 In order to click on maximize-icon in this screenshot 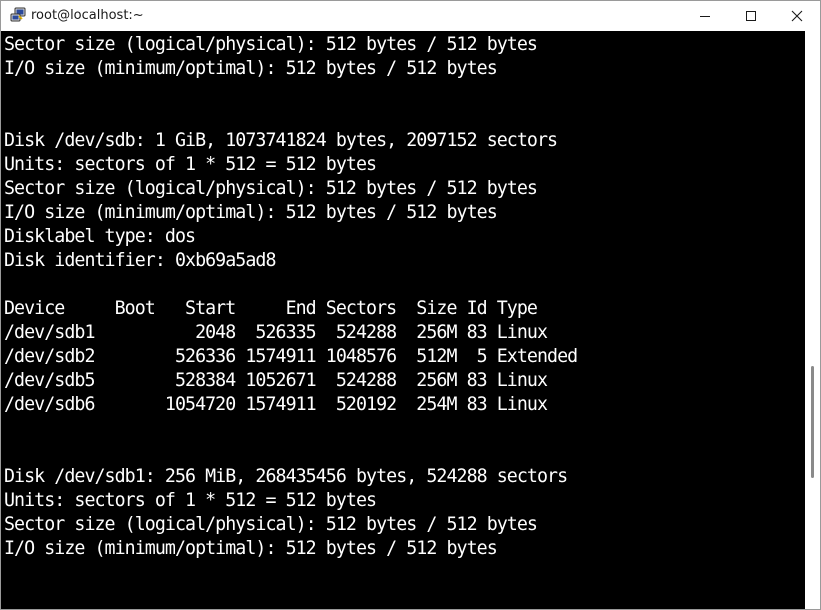, I will do `click(751, 16)`.